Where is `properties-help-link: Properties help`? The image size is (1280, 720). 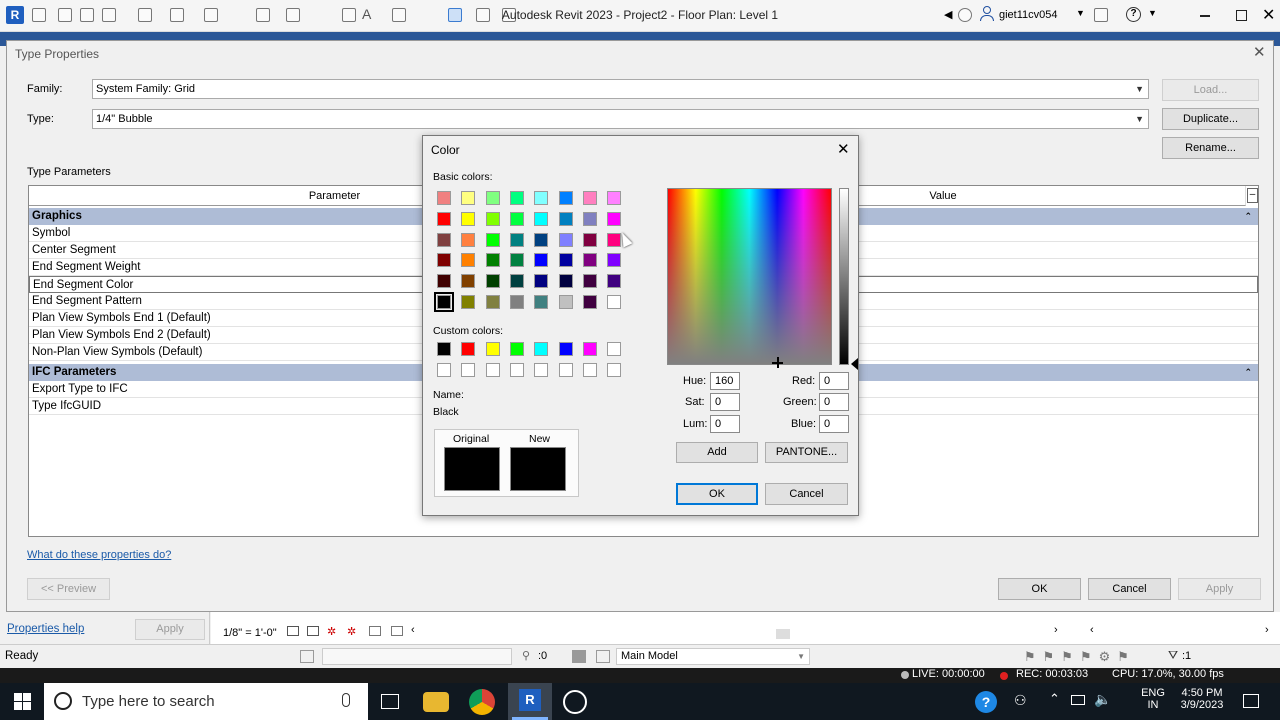
properties-help-link: Properties help is located at coordinates (45, 629).